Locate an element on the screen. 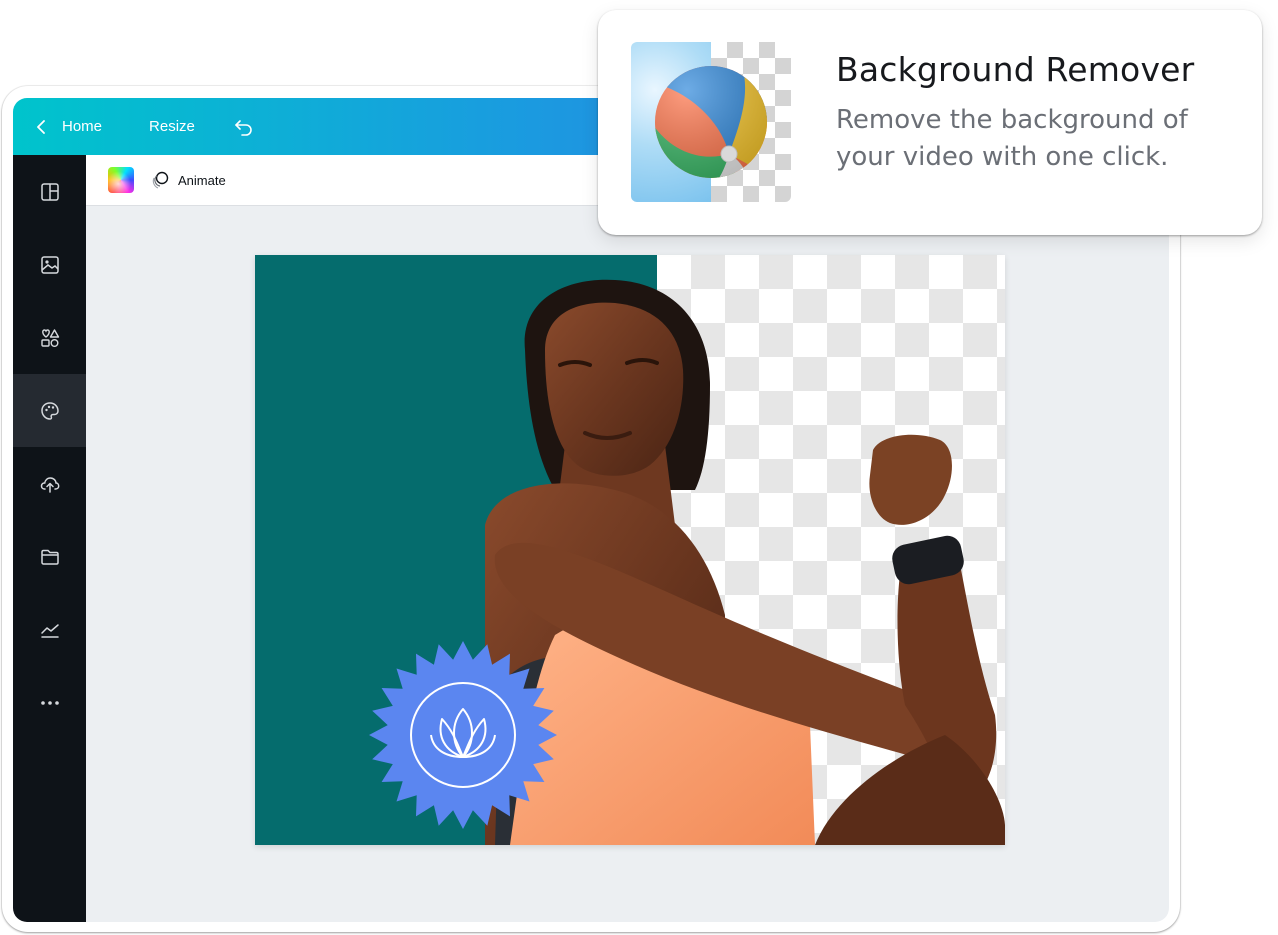 The image size is (1278, 935). undo-button is located at coordinates (244, 127).